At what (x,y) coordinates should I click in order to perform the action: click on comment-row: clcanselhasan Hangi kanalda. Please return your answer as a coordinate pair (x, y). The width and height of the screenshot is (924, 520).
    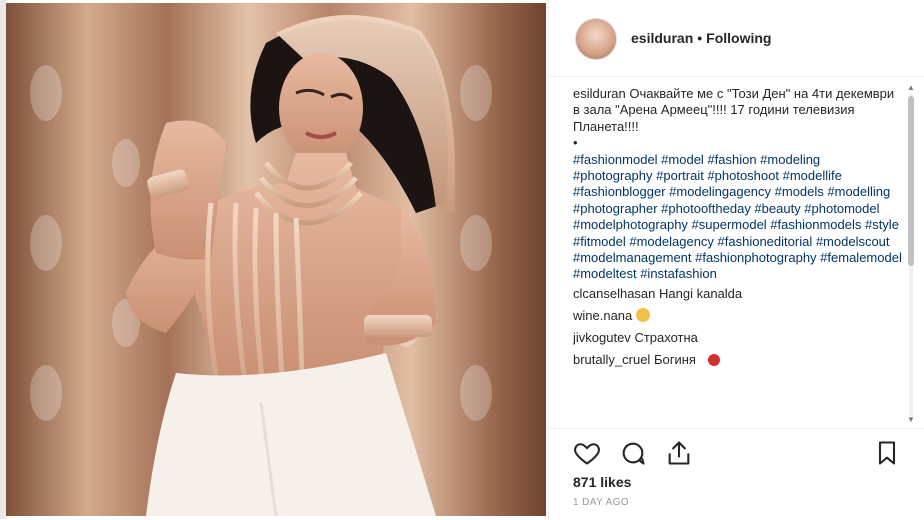
    Looking at the image, I should click on (738, 294).